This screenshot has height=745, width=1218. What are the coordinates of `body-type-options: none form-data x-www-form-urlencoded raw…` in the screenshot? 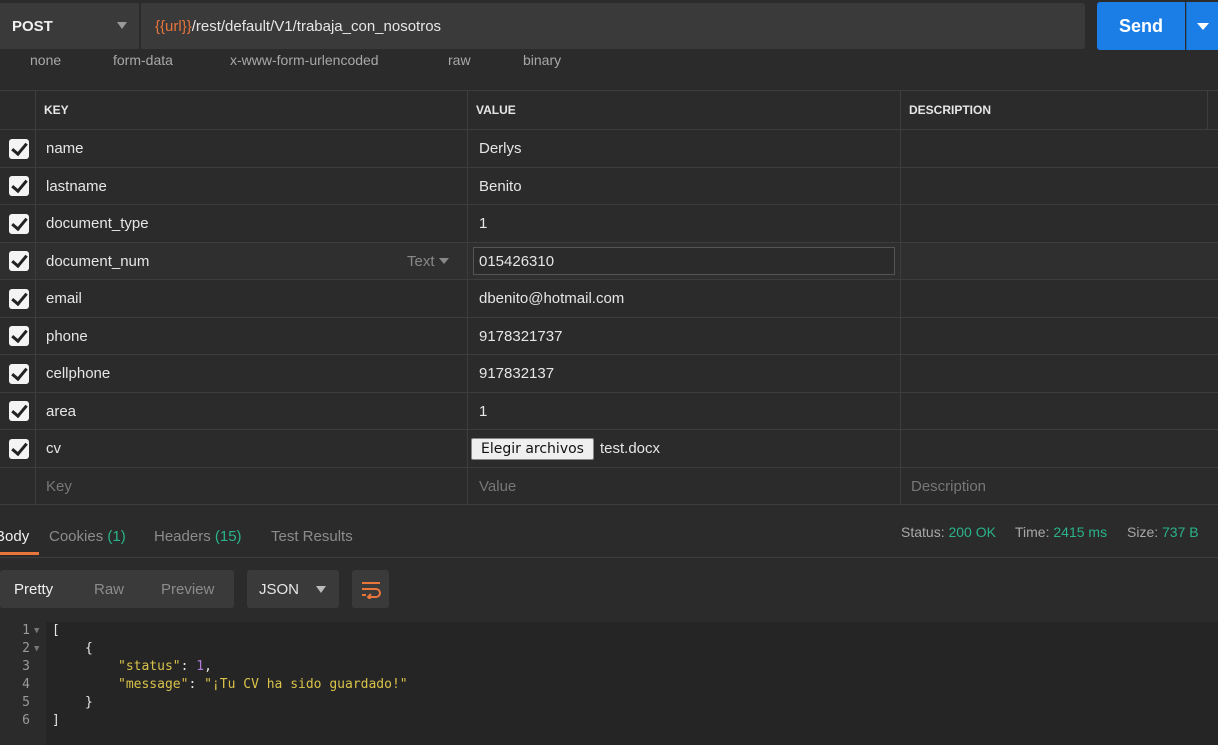 It's located at (609, 59).